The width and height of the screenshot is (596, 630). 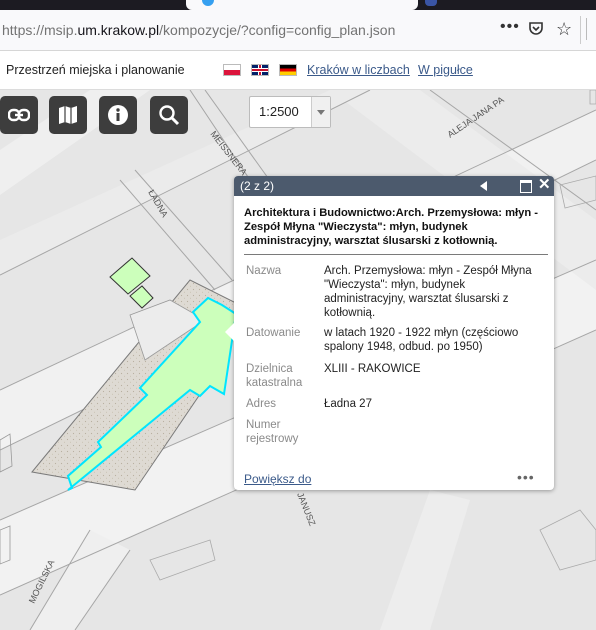 What do you see at coordinates (260, 70) in the screenshot?
I see `uk-flag-icon` at bounding box center [260, 70].